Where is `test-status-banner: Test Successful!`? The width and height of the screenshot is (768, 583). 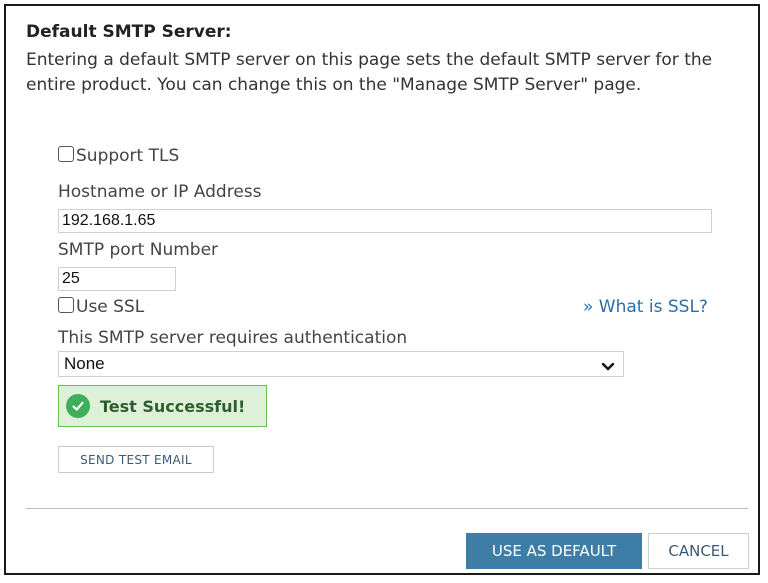 test-status-banner: Test Successful! is located at coordinates (162, 406).